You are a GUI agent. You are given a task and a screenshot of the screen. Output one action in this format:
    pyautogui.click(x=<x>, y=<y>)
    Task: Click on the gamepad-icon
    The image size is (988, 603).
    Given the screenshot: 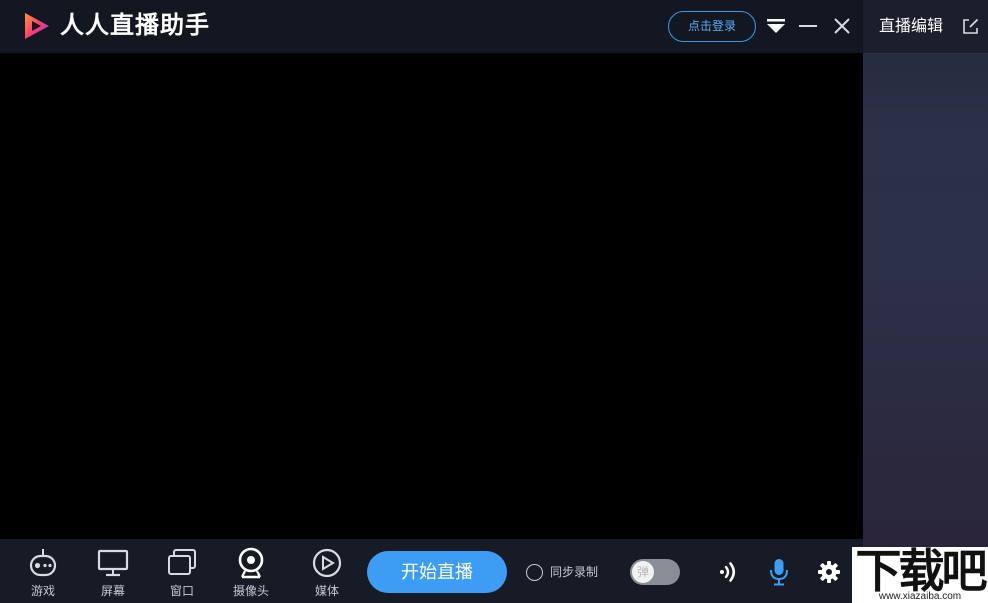 What is the action you would take?
    pyautogui.click(x=43, y=563)
    